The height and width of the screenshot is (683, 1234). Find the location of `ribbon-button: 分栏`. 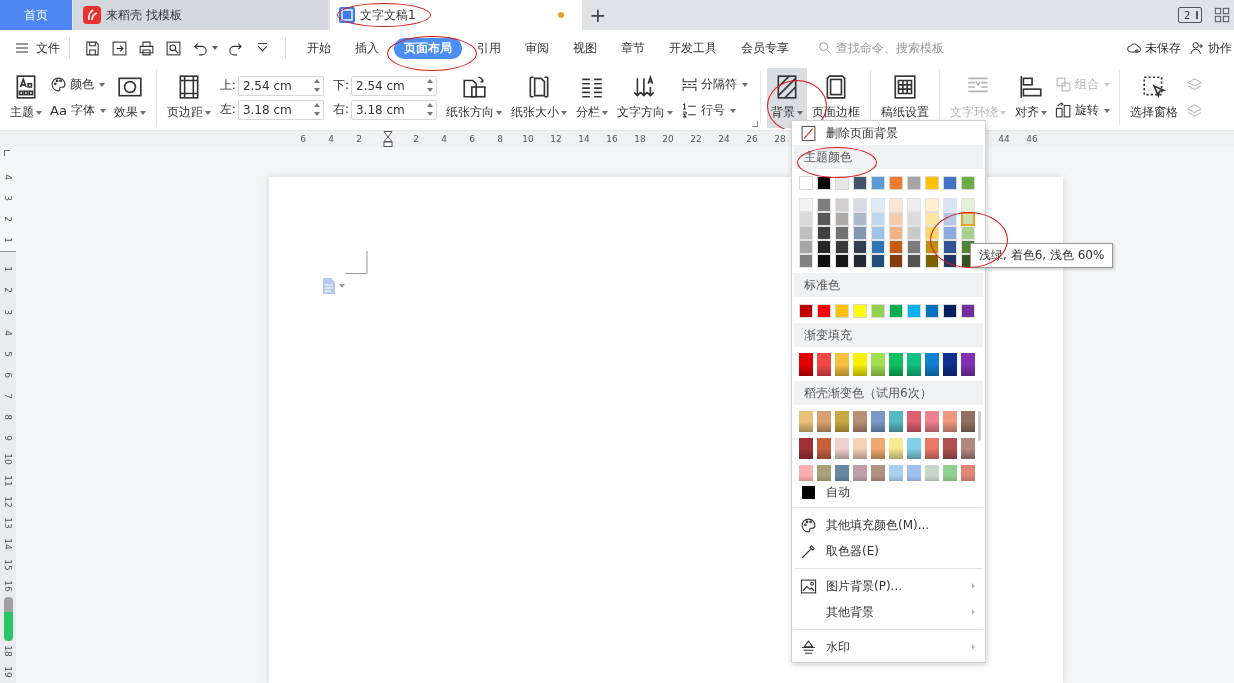

ribbon-button: 分栏 is located at coordinates (591, 97).